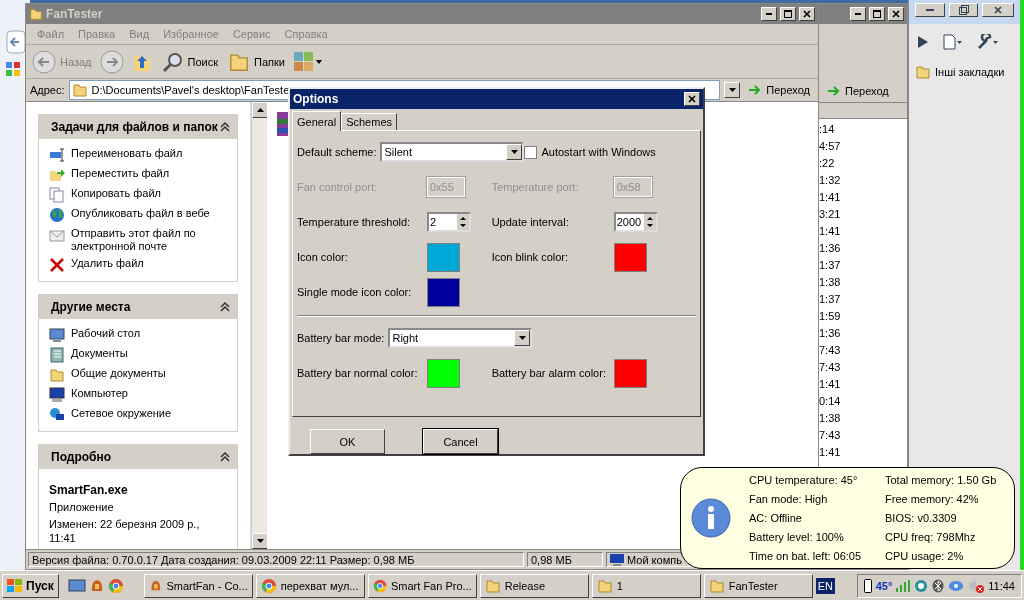 Image resolution: width=1024 pixels, height=600 pixels. Describe the element at coordinates (925, 556) in the screenshot. I see `info-text: CPU usage: 2%` at that location.